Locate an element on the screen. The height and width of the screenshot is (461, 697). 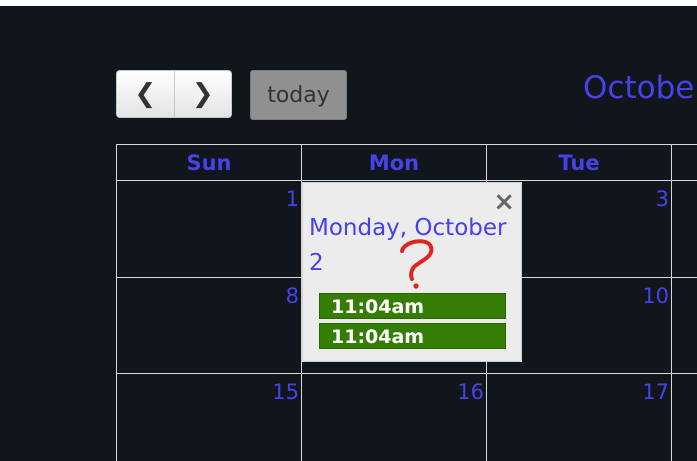
day-cell: 8 is located at coordinates (209, 325).